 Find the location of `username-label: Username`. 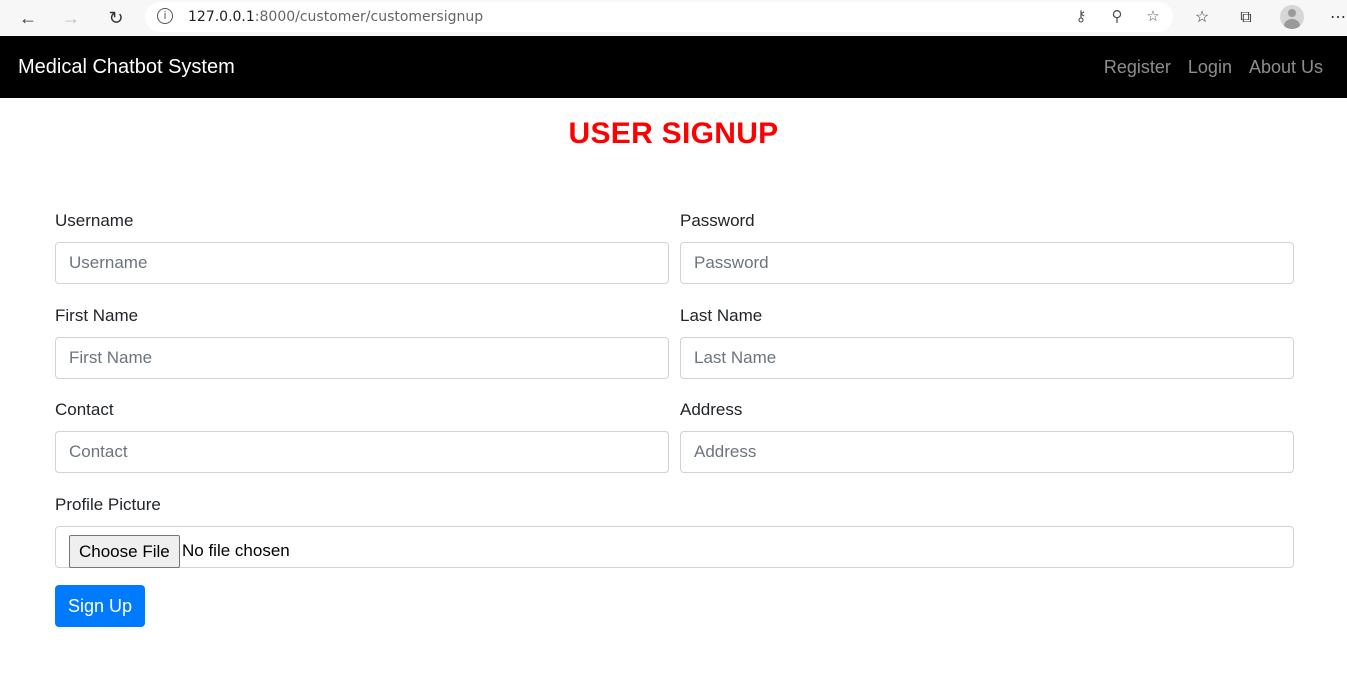

username-label: Username is located at coordinates (94, 220).